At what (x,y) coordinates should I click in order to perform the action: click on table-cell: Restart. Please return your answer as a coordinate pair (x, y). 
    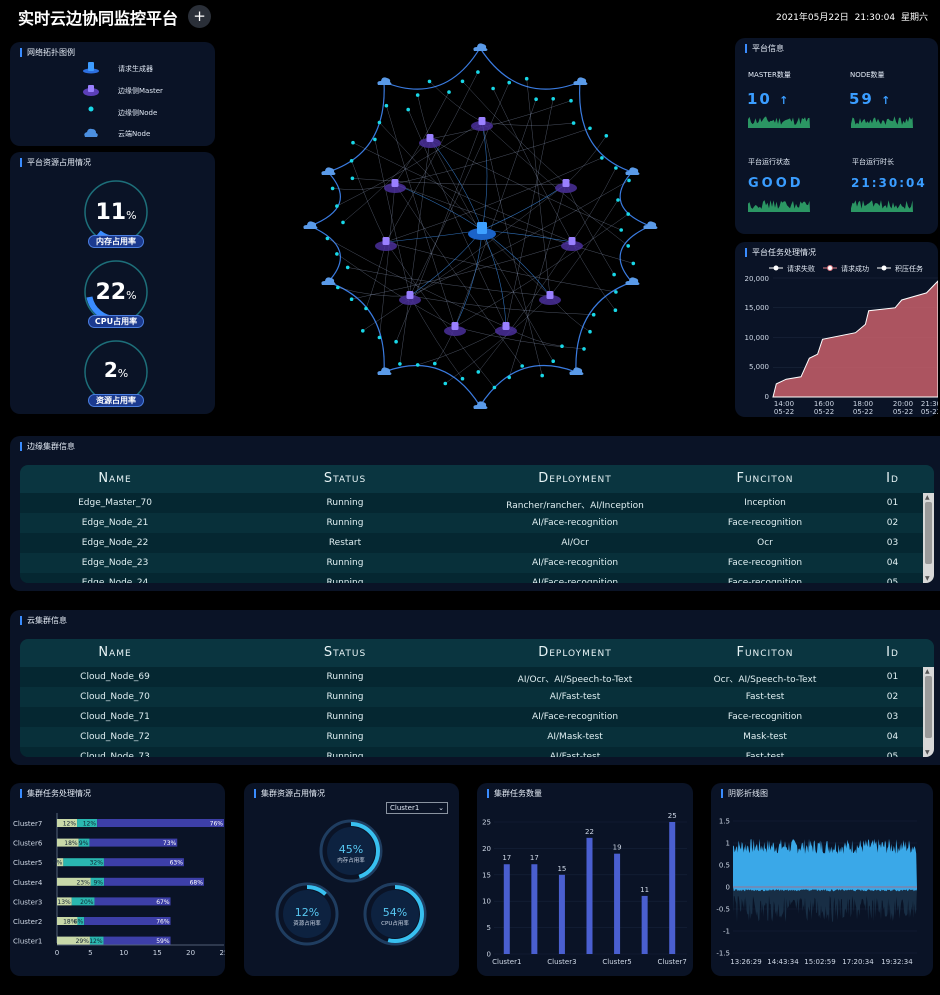
    Looking at the image, I should click on (345, 543).